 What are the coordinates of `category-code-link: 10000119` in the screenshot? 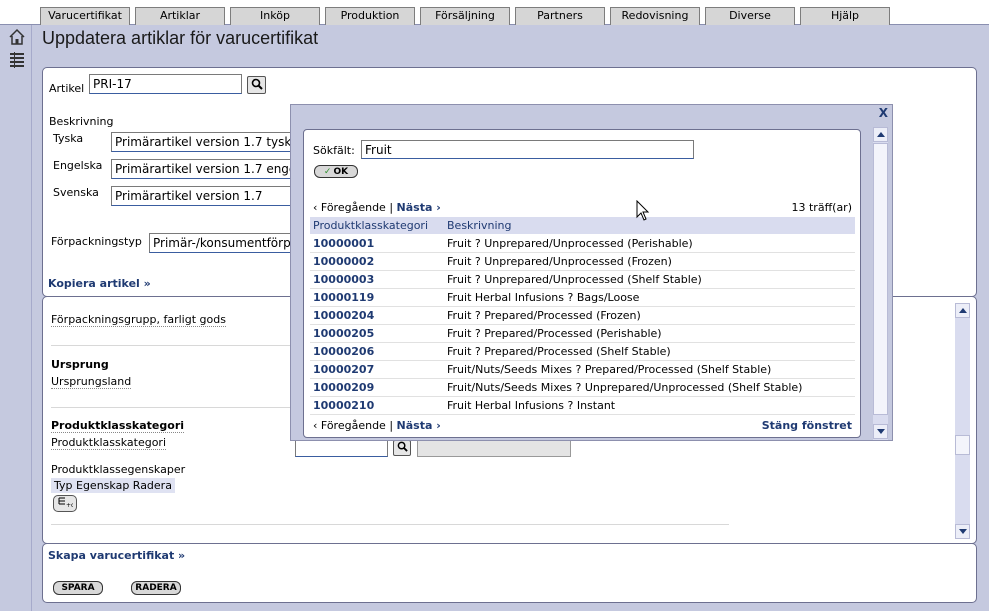 It's located at (377, 297).